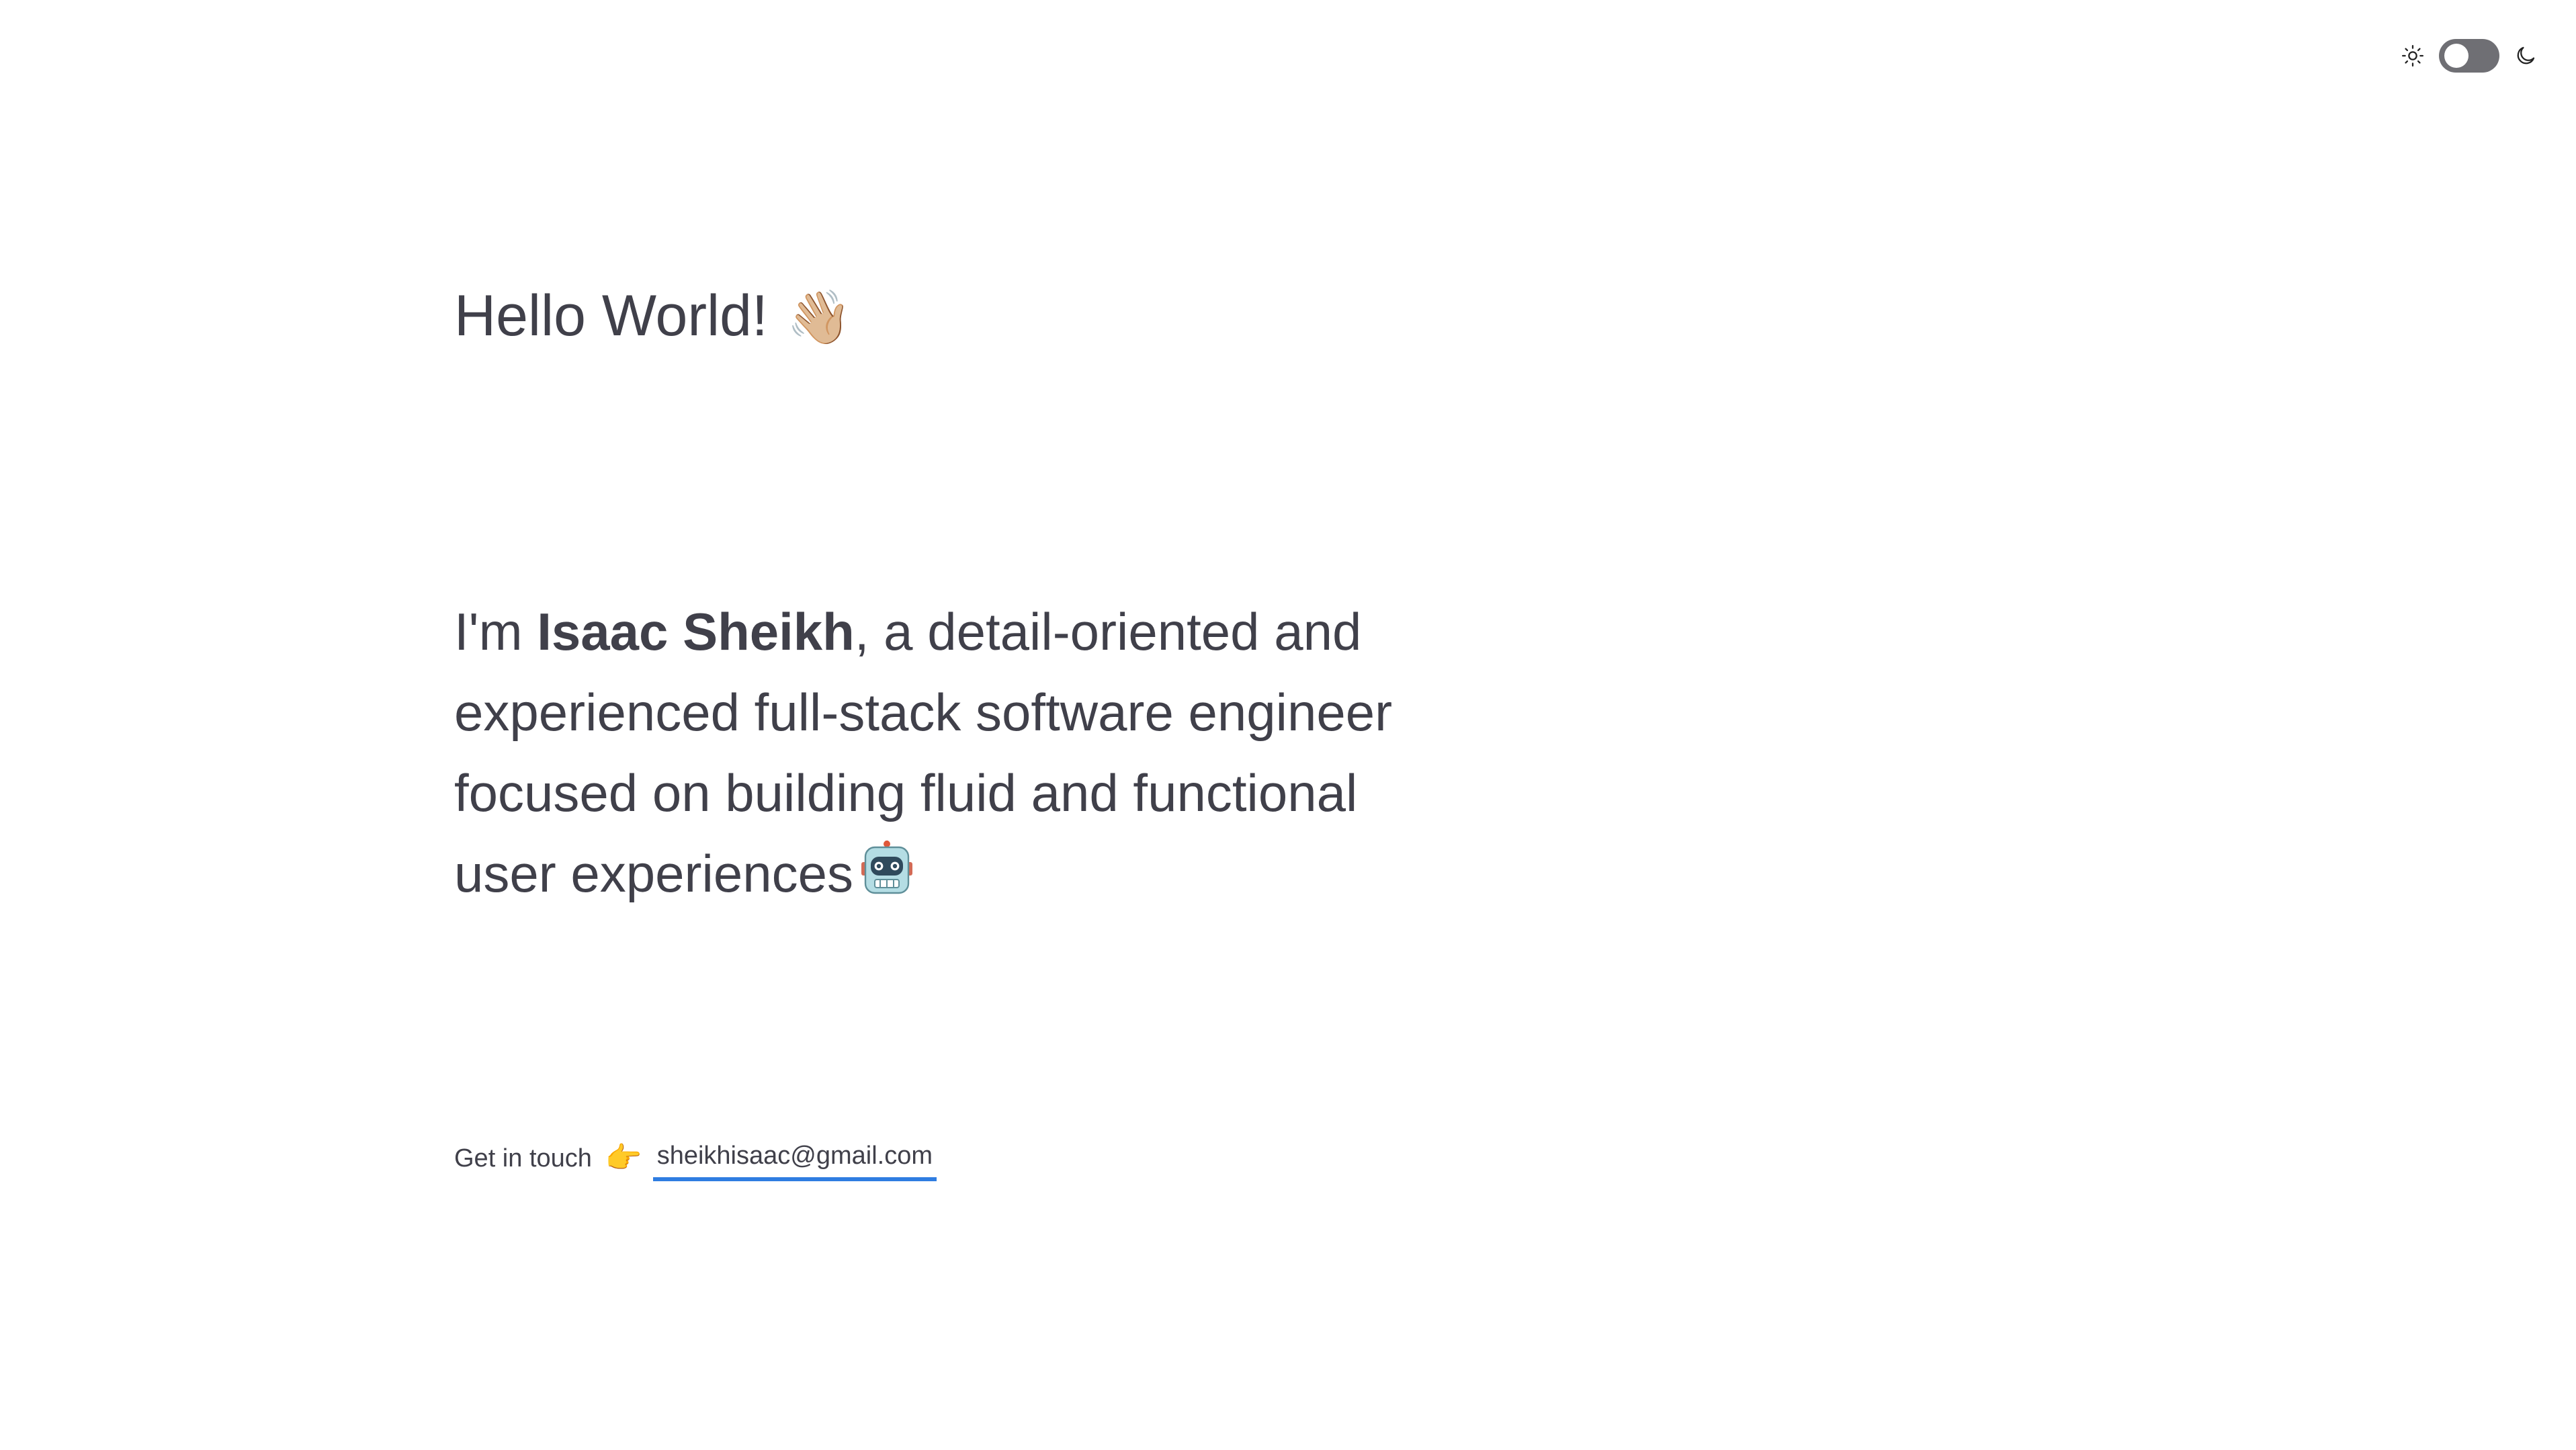  What do you see at coordinates (794, 1158) in the screenshot?
I see `email-link: sheikhisaac@gmail.com` at bounding box center [794, 1158].